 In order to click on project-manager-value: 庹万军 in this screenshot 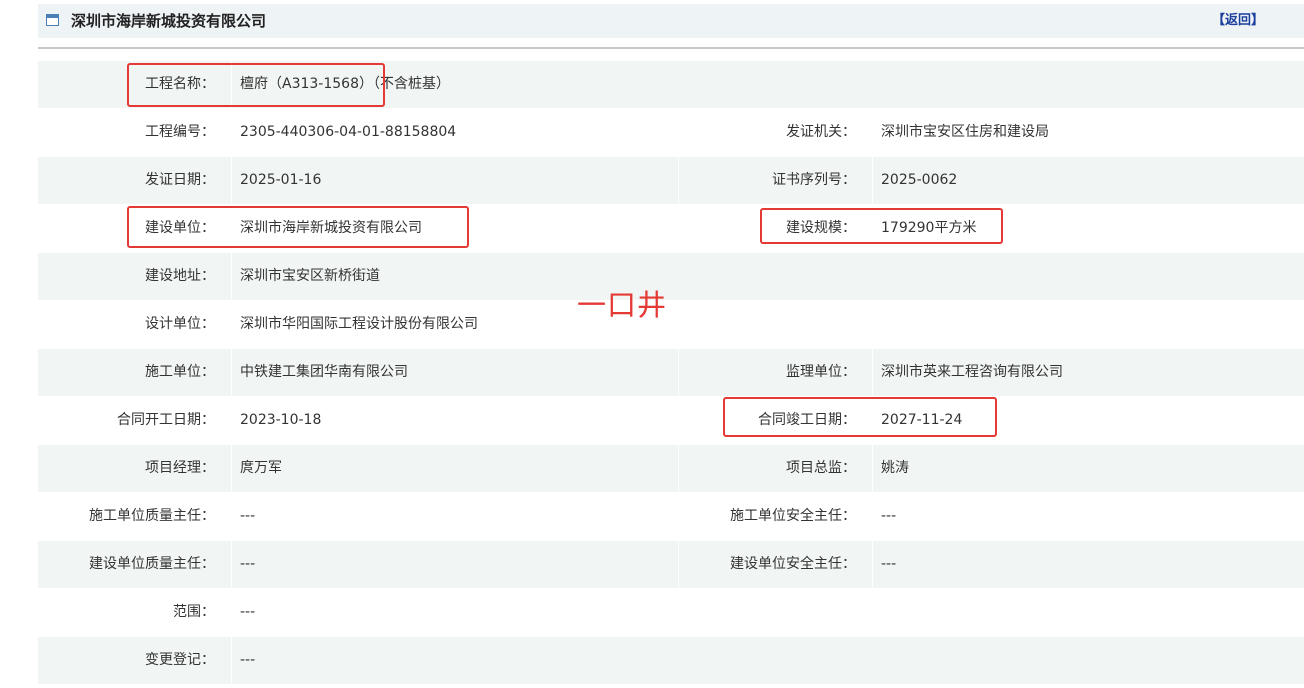, I will do `click(261, 468)`.